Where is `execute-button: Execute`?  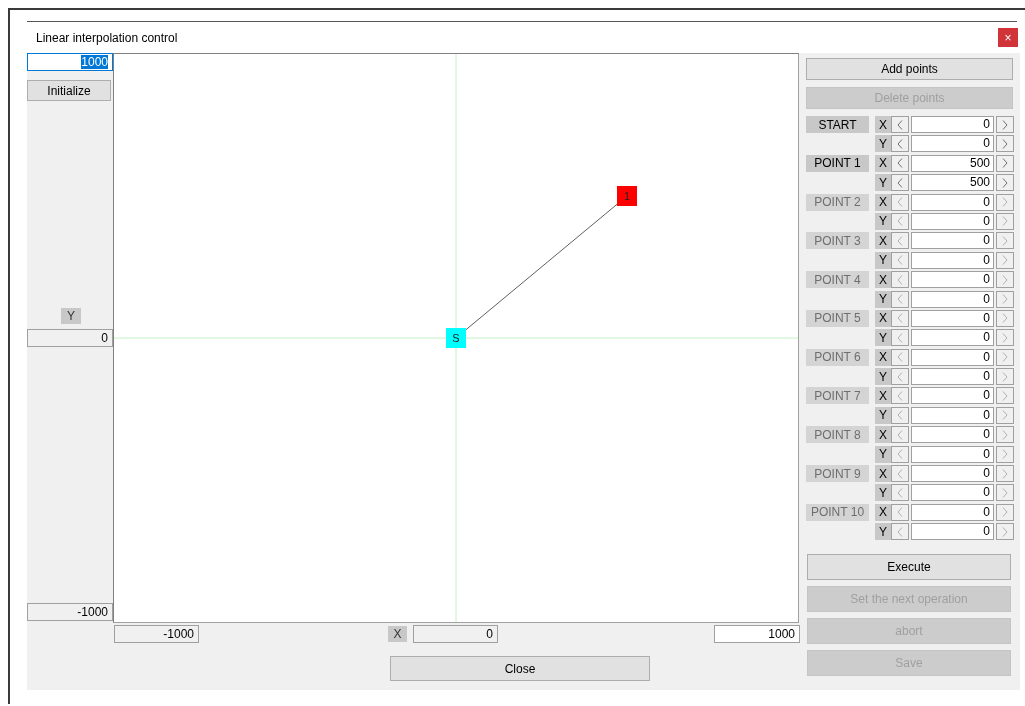
execute-button: Execute is located at coordinates (909, 567).